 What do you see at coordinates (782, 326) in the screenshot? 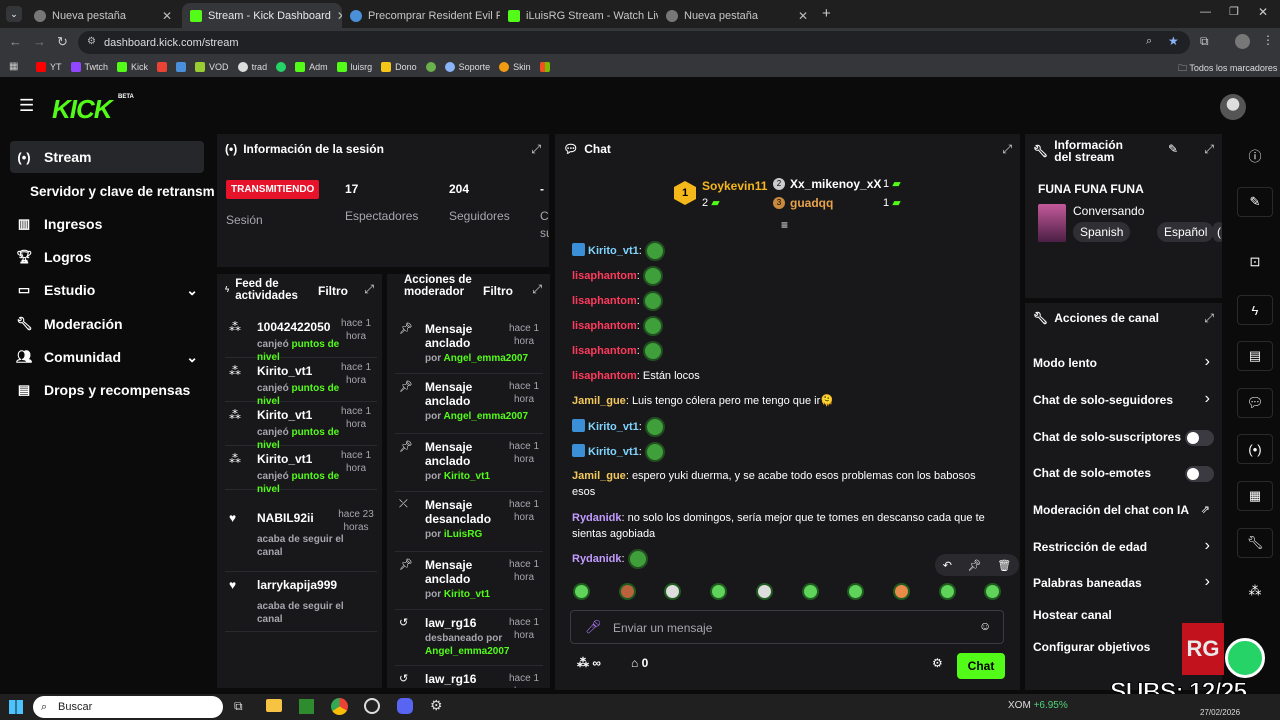
I see `chat-message: lisaphantom:` at bounding box center [782, 326].